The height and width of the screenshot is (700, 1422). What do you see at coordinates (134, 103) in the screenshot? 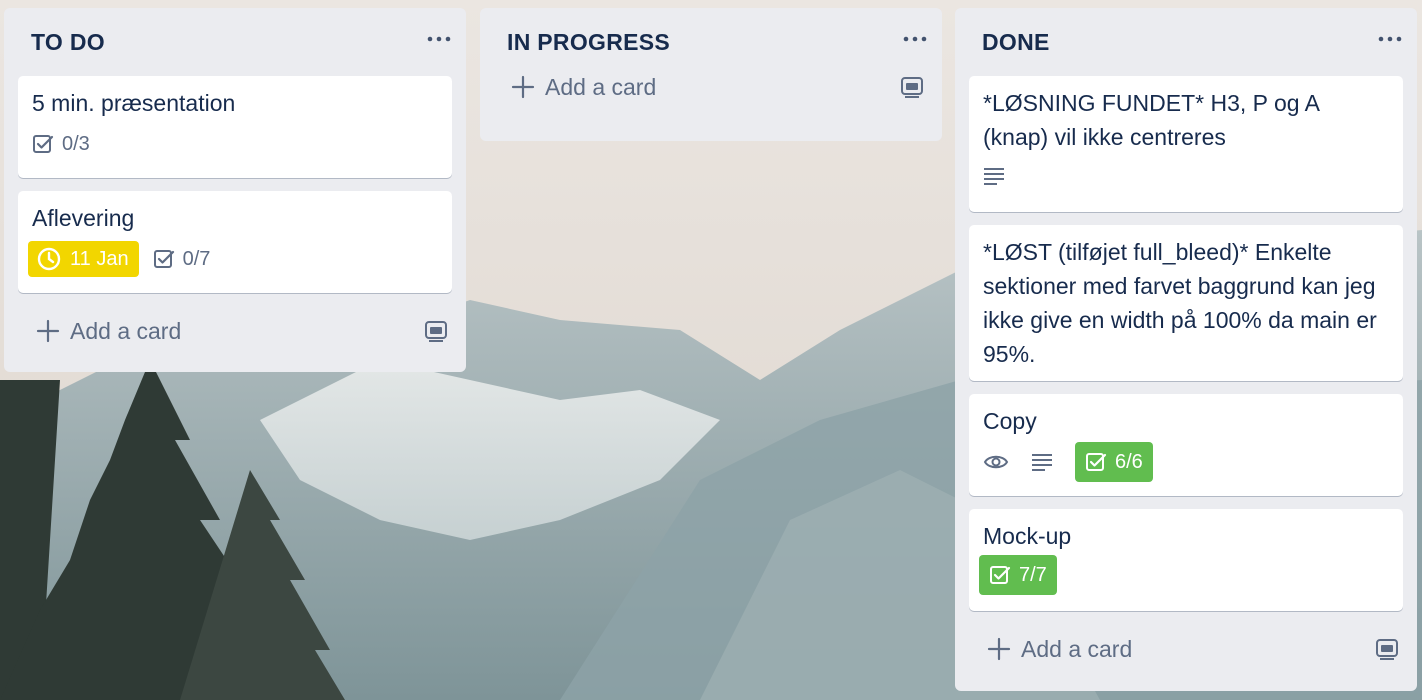
I see `card-title: 5 min. præsentation` at bounding box center [134, 103].